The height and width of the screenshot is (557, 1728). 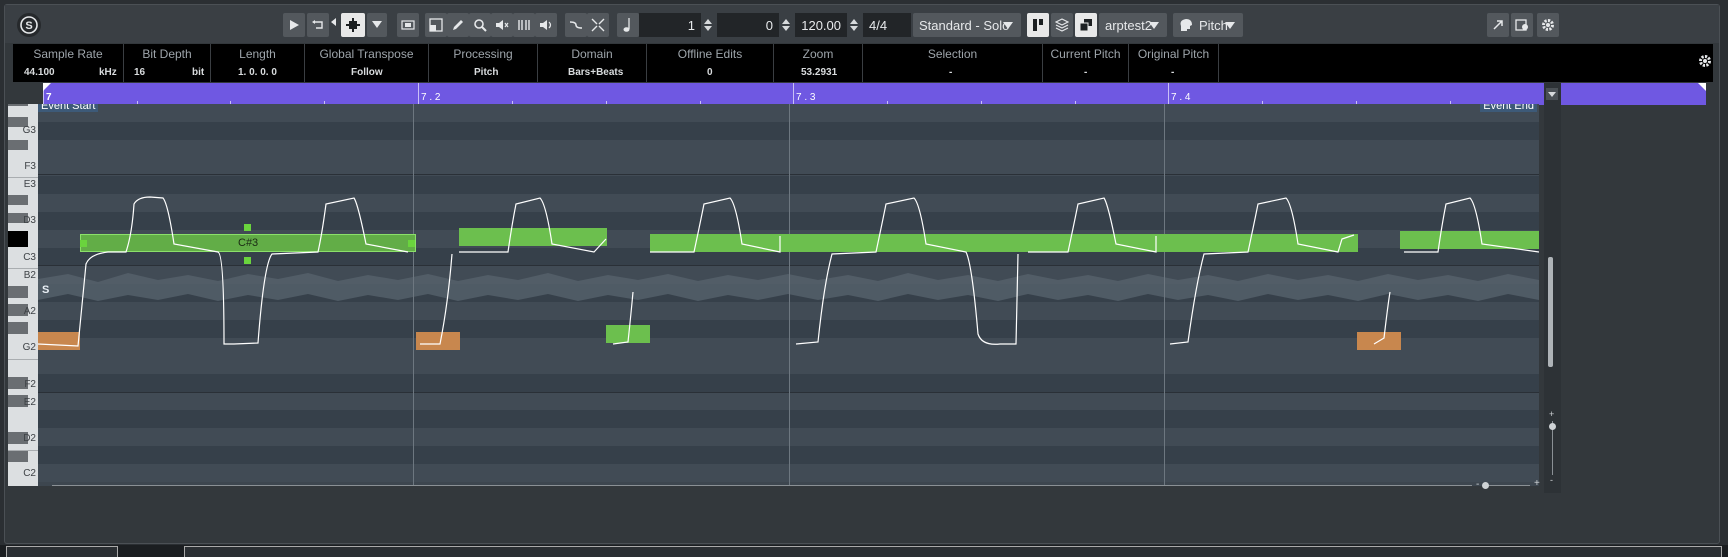 What do you see at coordinates (953, 551) in the screenshot?
I see `lower-tab-right` at bounding box center [953, 551].